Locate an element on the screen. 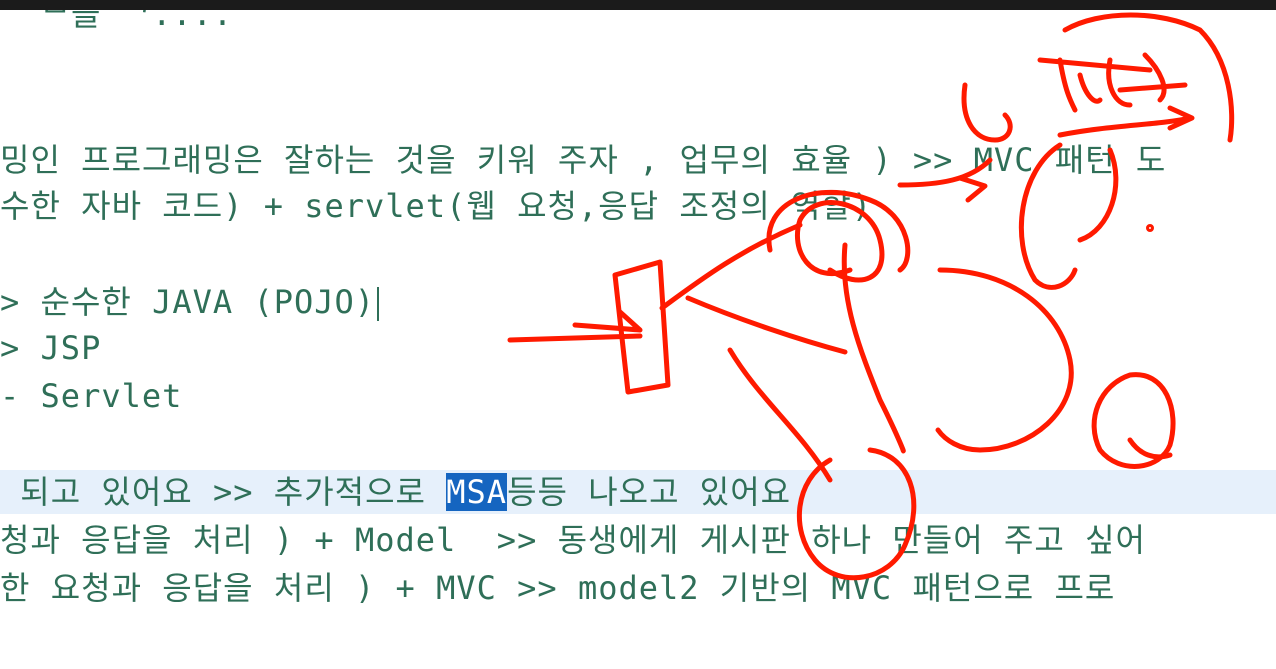  editor-line-4-text: > 순수한 JAVA (POJO) is located at coordinates (188, 302).